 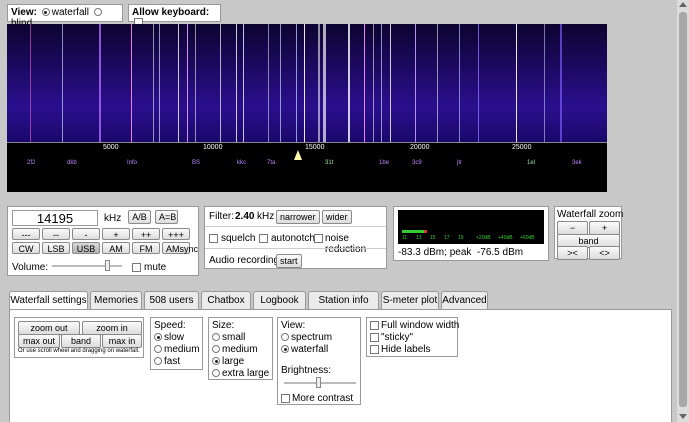 What do you see at coordinates (240, 374) in the screenshot?
I see `size-option: extra large` at bounding box center [240, 374].